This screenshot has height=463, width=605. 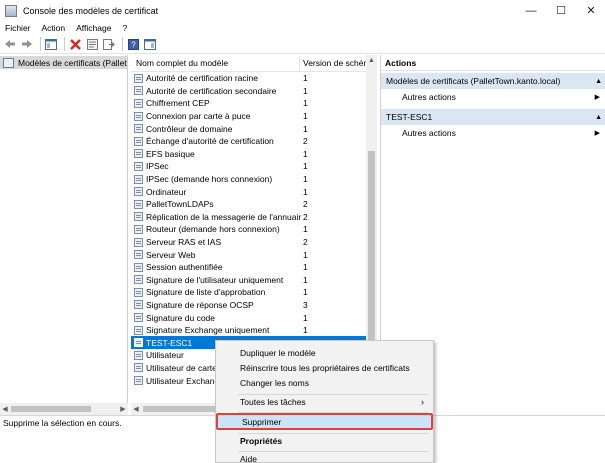 What do you see at coordinates (249, 179) in the screenshot?
I see `table-row: IPSec (demande hors connexion) 1` at bounding box center [249, 179].